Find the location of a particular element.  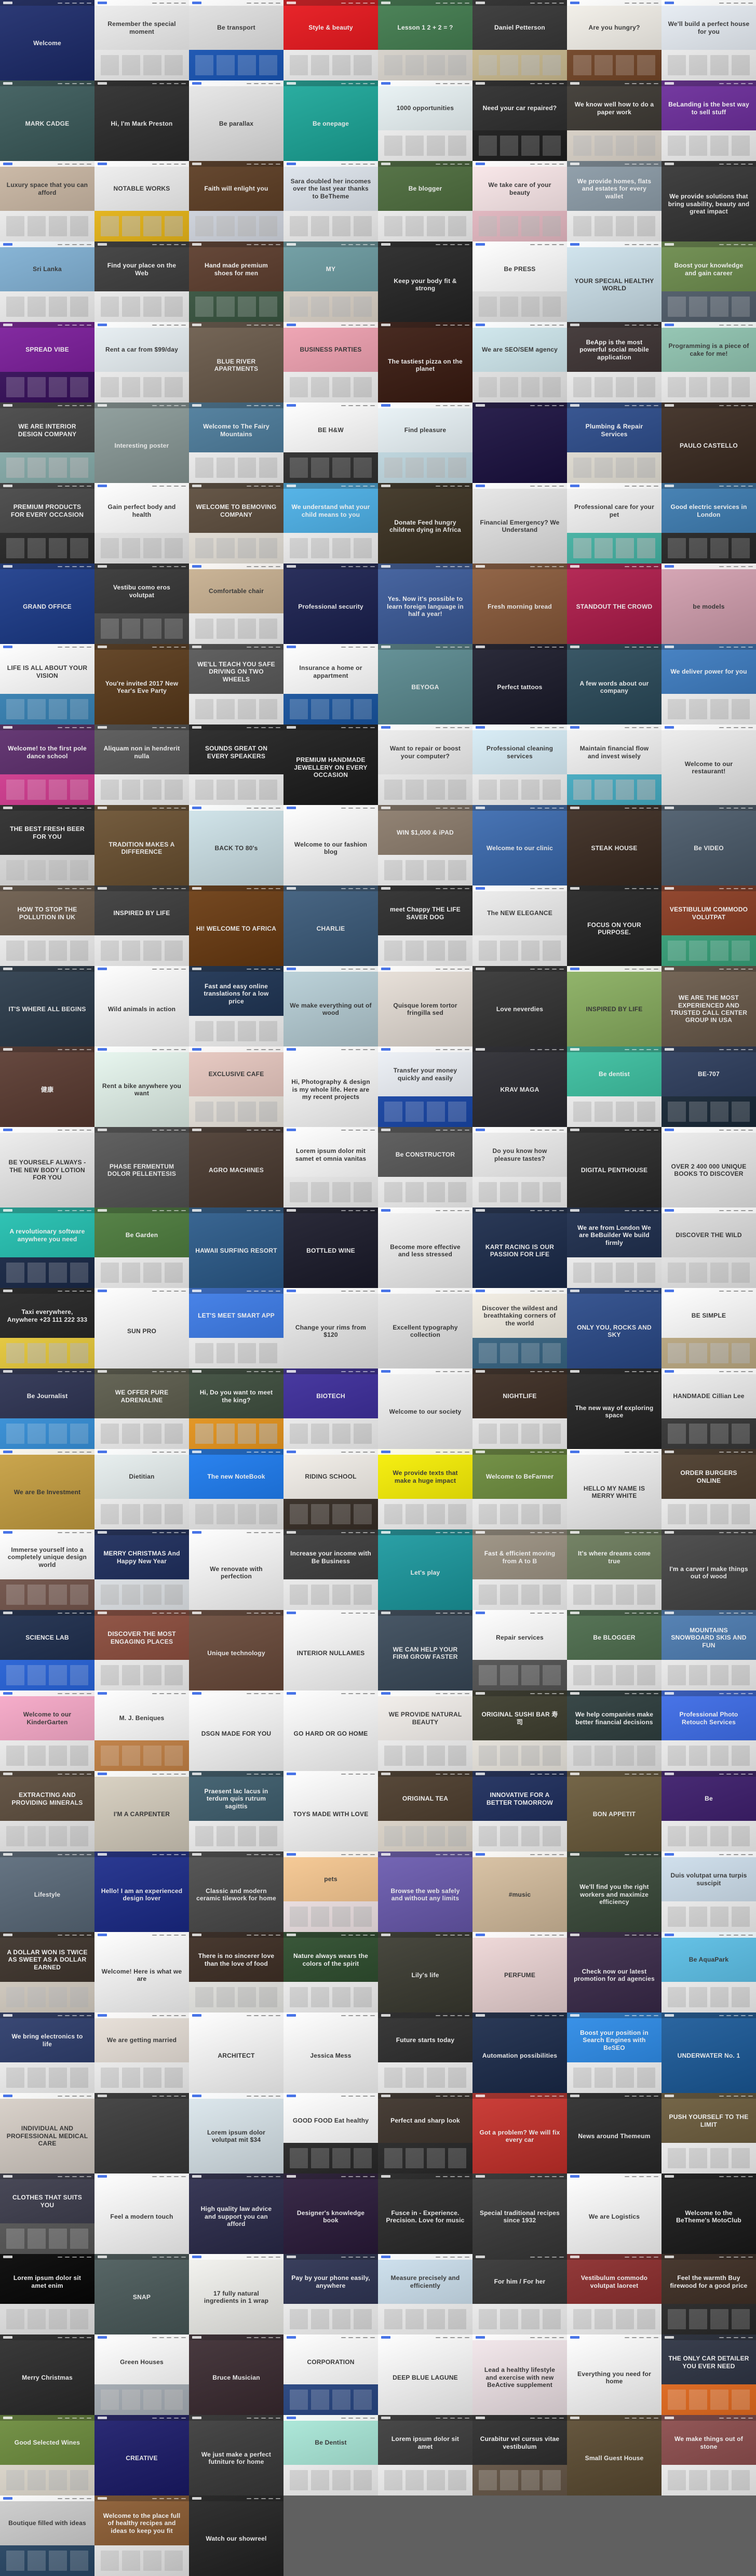

demo-thumbnail: Insurance a home or appartment is located at coordinates (331, 685).